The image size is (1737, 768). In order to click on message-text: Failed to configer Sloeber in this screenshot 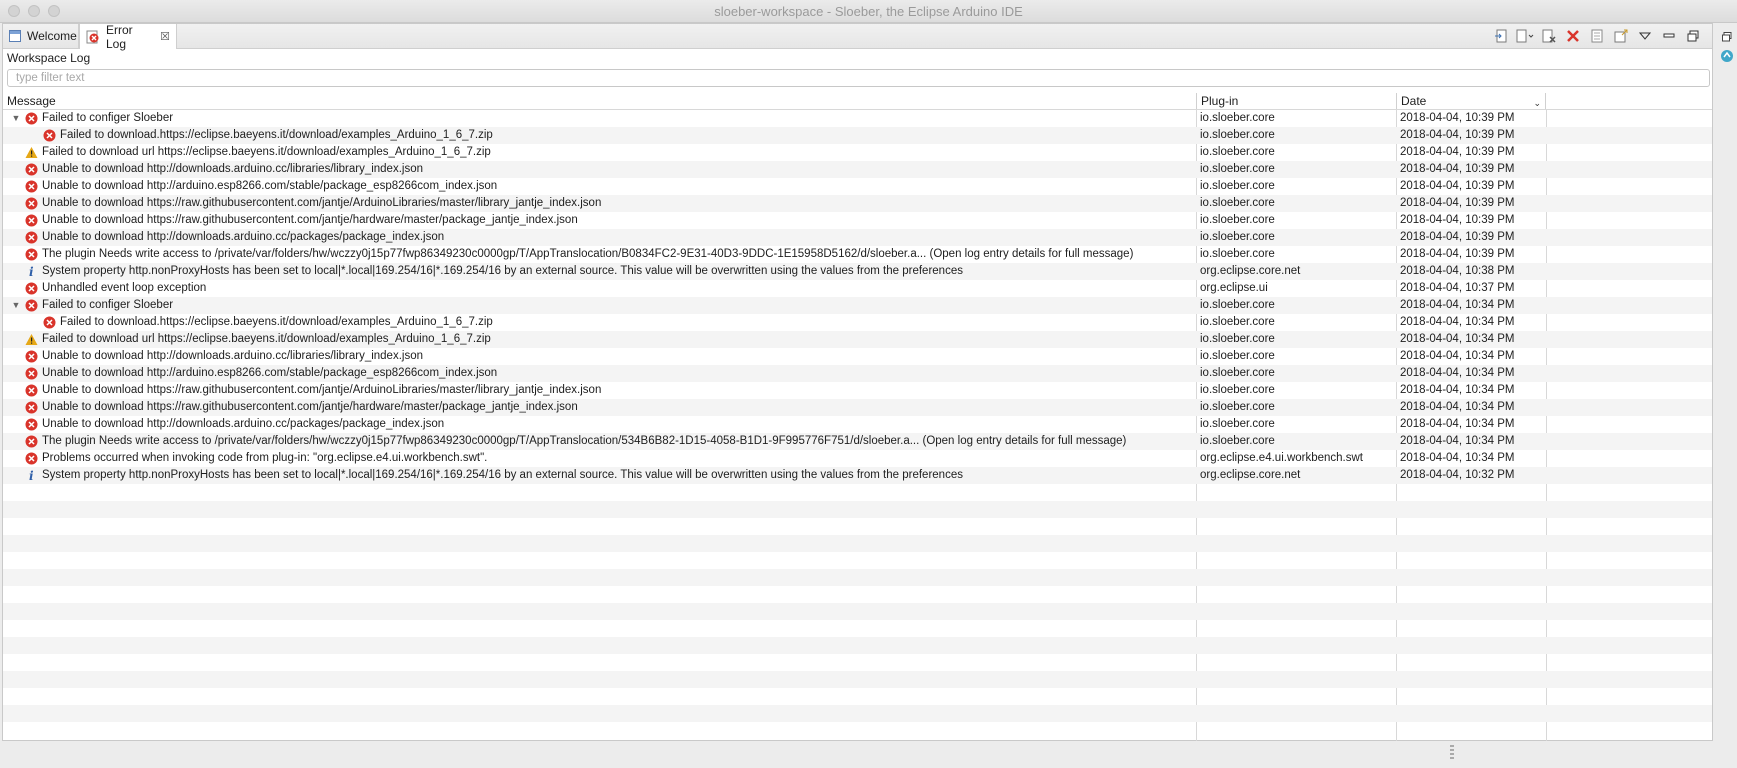, I will do `click(108, 305)`.